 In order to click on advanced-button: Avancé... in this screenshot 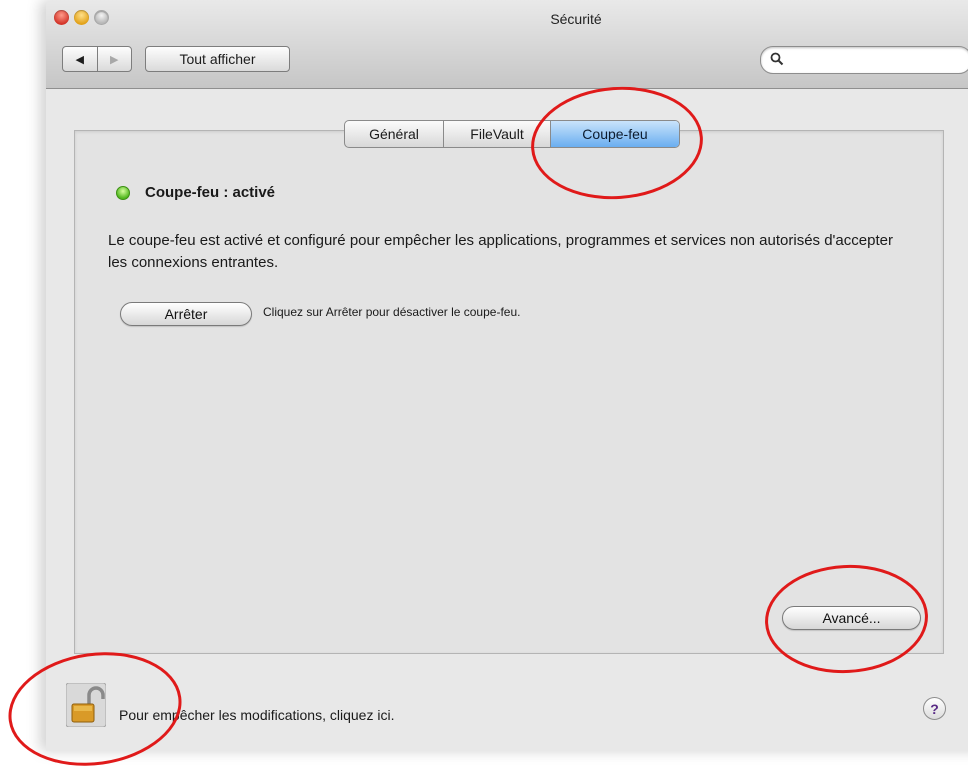, I will do `click(851, 618)`.